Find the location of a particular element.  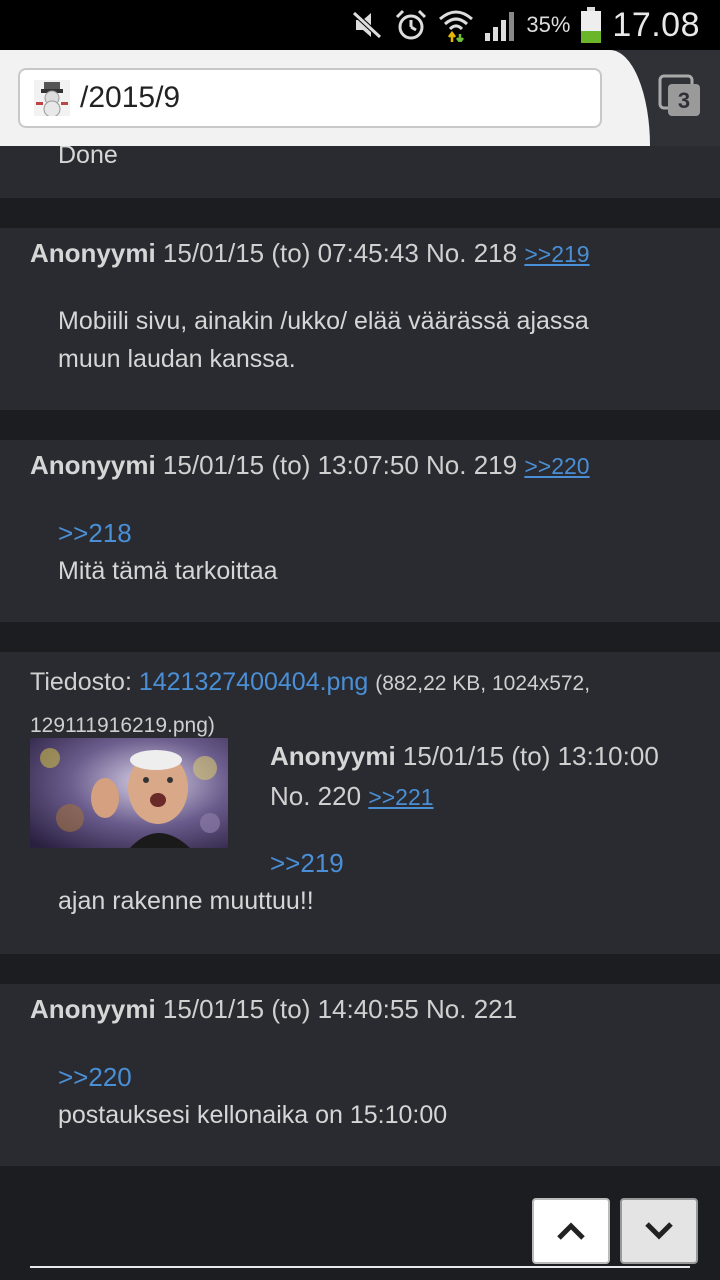

chevron-down-icon is located at coordinates (659, 1231).